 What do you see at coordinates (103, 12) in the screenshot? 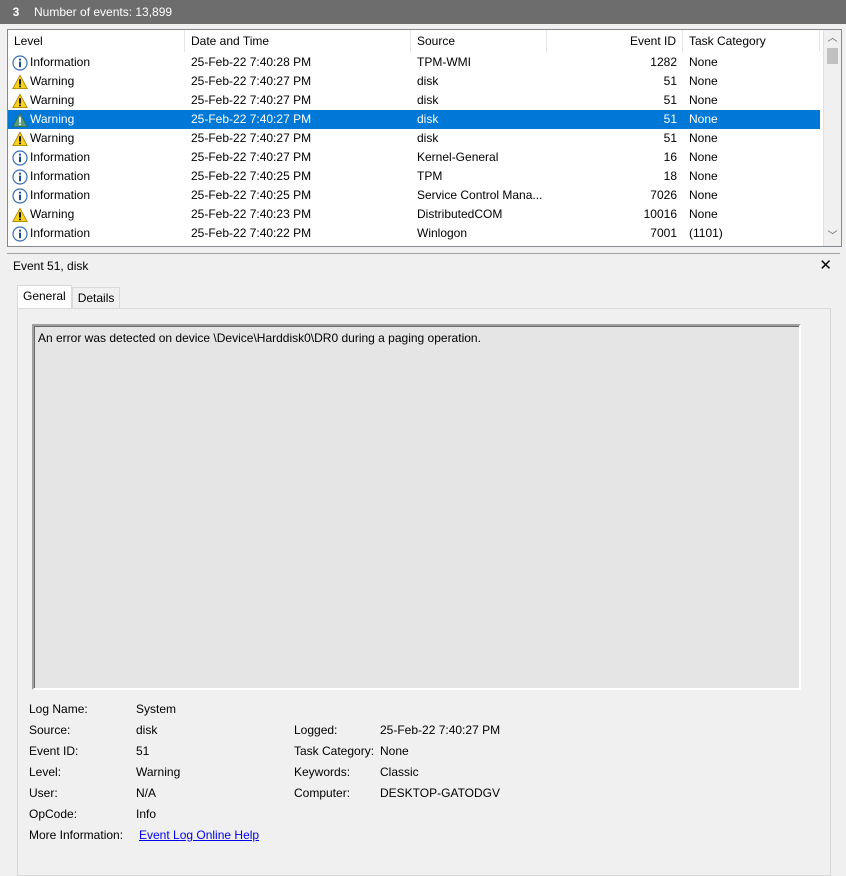
I see `event-count-label: Number of events: 13,899` at bounding box center [103, 12].